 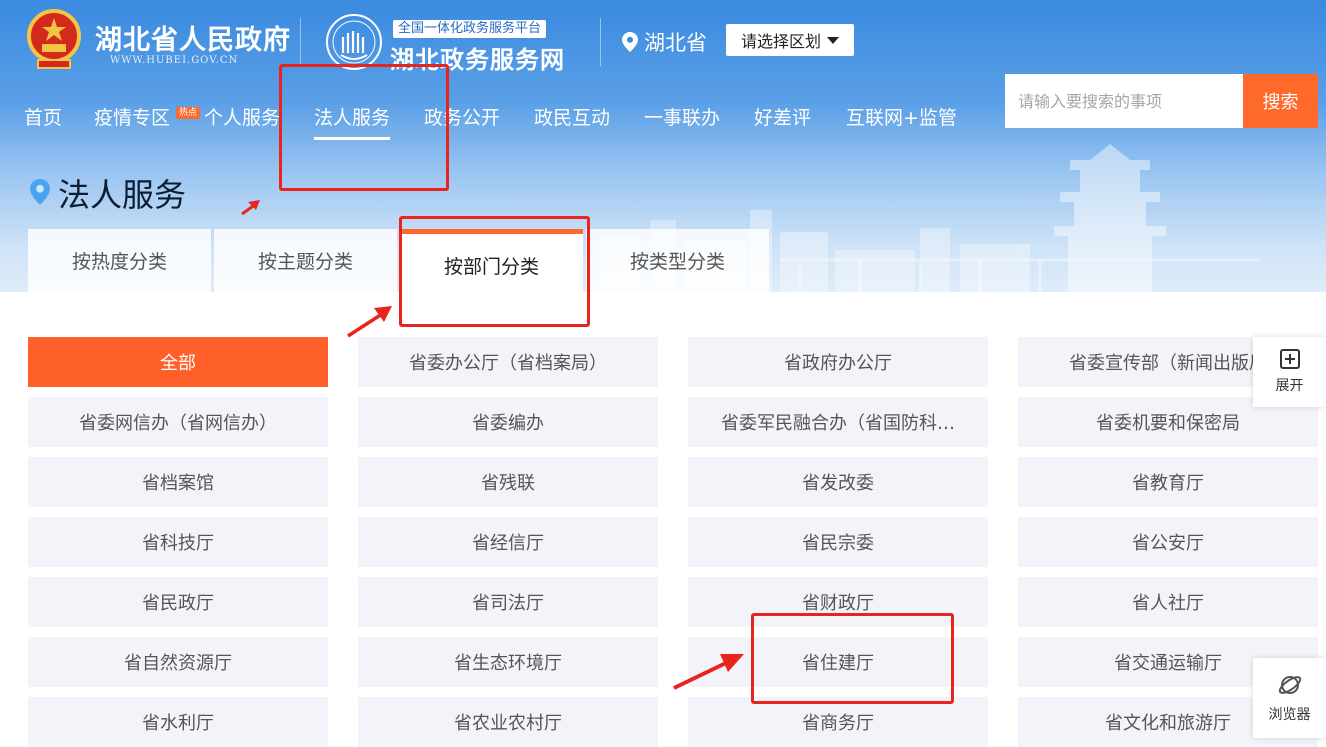 I want to click on site-url: WWW.HUBEI.GOV.CN, so click(x=174, y=60).